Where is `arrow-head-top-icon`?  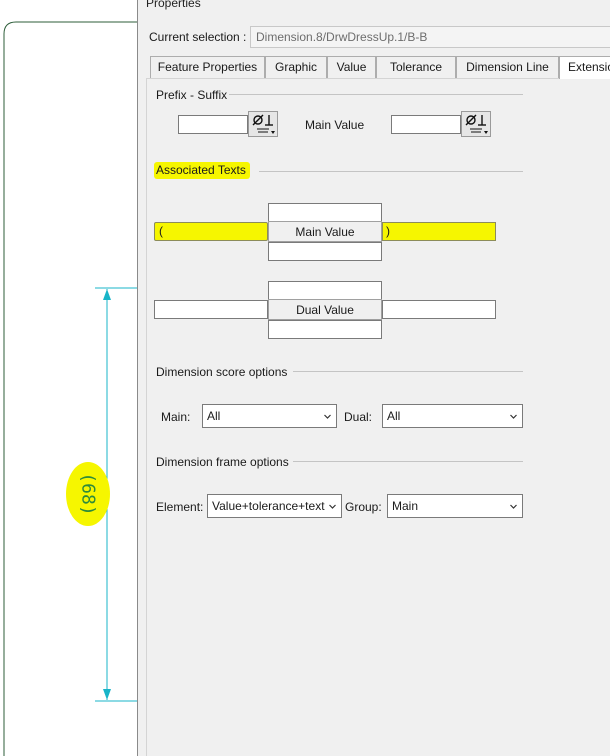 arrow-head-top-icon is located at coordinates (107, 294).